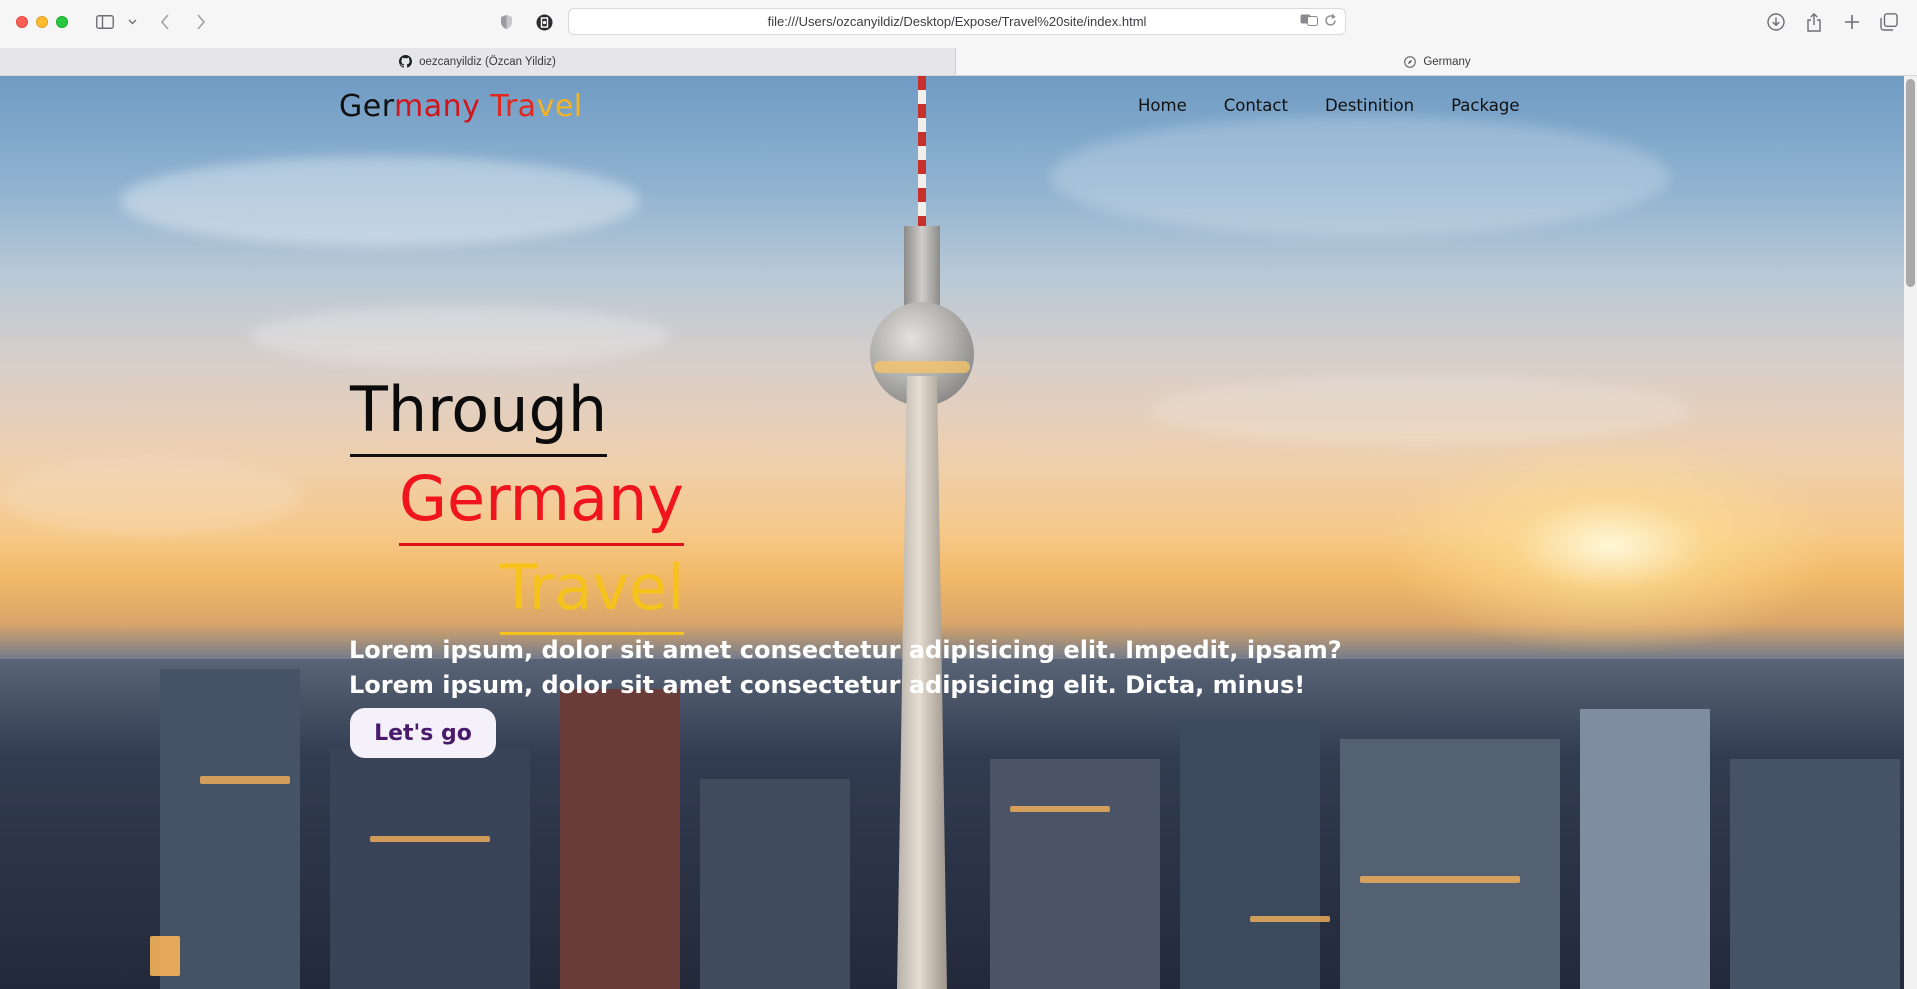  What do you see at coordinates (1852, 22) in the screenshot?
I see `new-tab-plus-icon` at bounding box center [1852, 22].